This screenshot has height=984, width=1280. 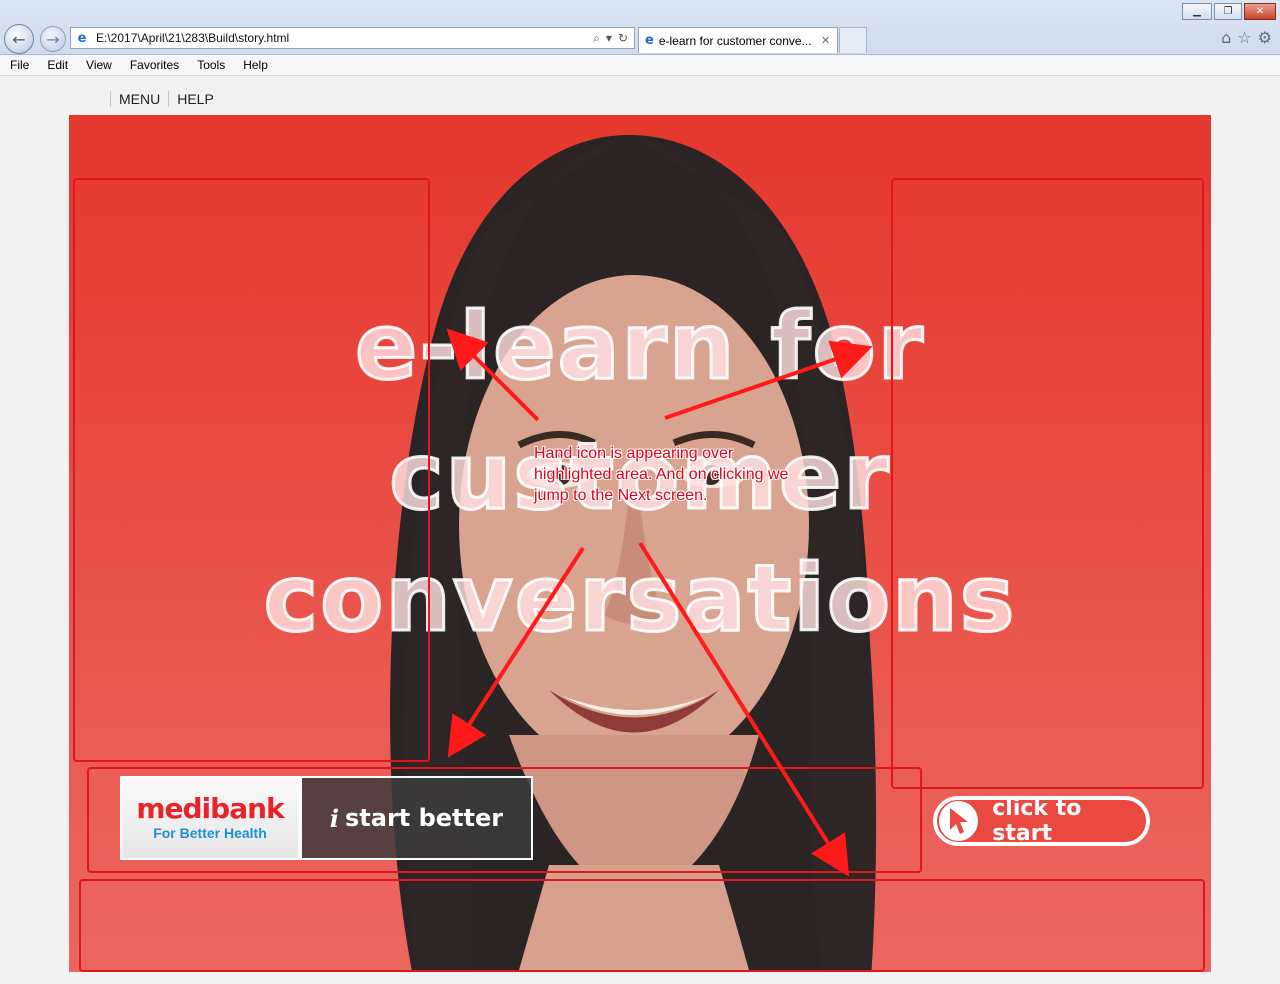 I want to click on tab-current: e e-learn for customer conve... ✕, so click(x=738, y=40).